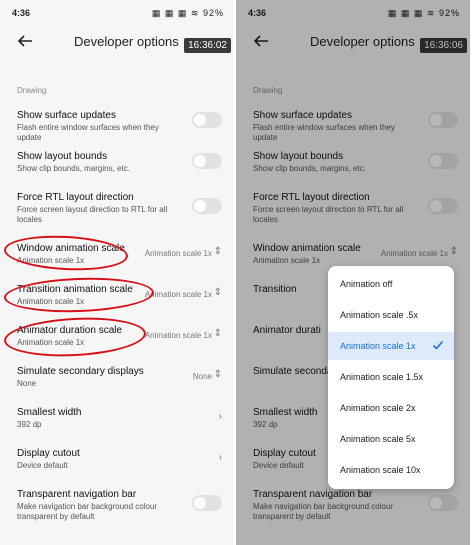 The image size is (474, 545). Describe the element at coordinates (117, 12) in the screenshot. I see `status-bar: 4:36 ▦ ▦ ▦ ≋ 92%` at that location.